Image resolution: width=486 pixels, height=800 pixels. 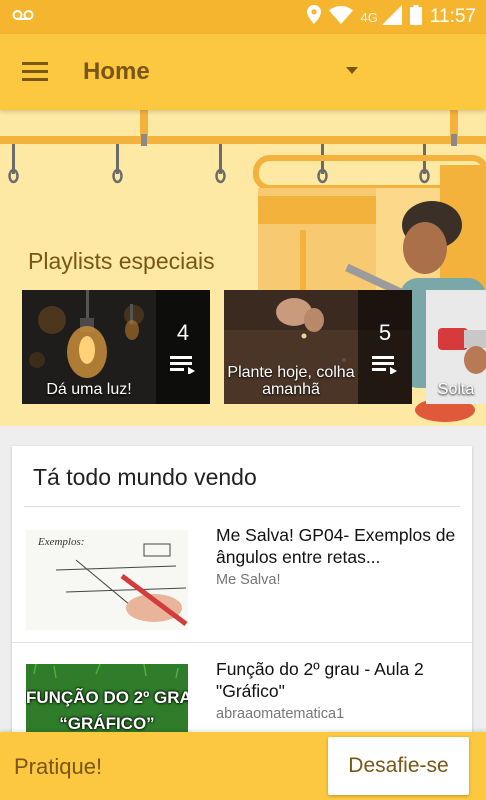 What do you see at coordinates (183, 332) in the screenshot?
I see `playlist-count: 4` at bounding box center [183, 332].